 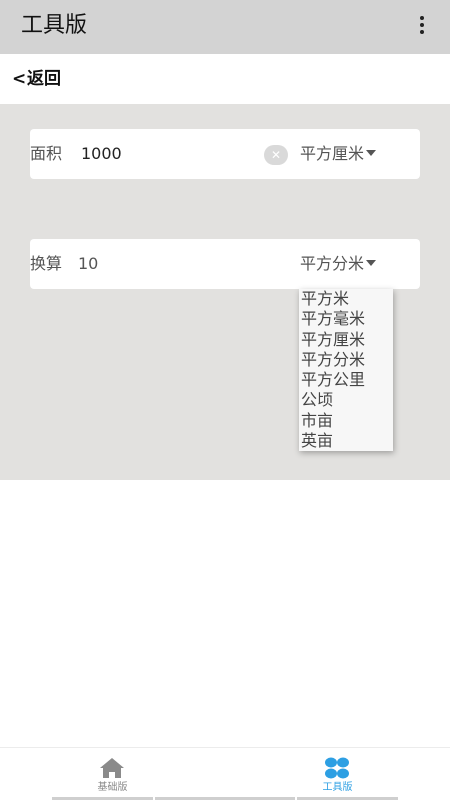 What do you see at coordinates (337, 768) in the screenshot?
I see `grid-icon` at bounding box center [337, 768].